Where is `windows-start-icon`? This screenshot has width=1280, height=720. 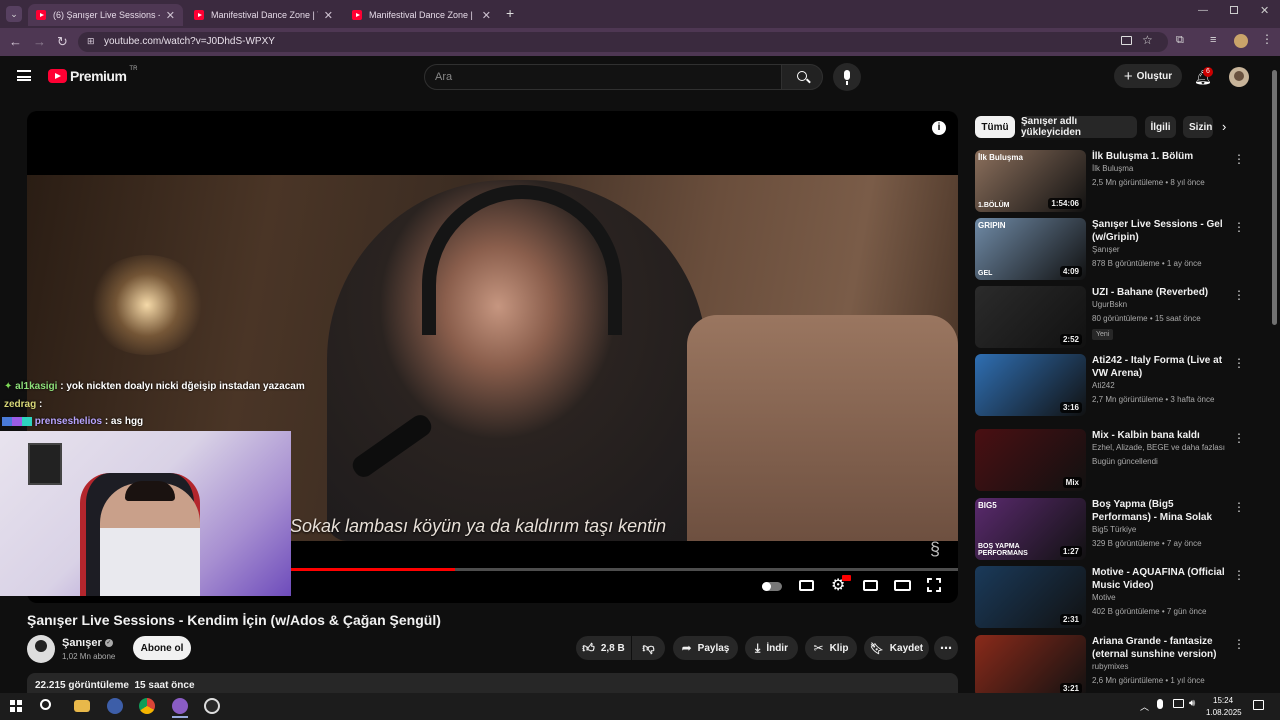 windows-start-icon is located at coordinates (16, 706).